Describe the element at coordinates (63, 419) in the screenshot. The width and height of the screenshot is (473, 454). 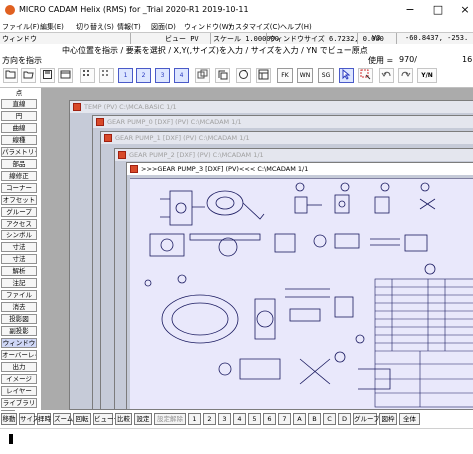
I see `function-key-3: ズーム` at that location.